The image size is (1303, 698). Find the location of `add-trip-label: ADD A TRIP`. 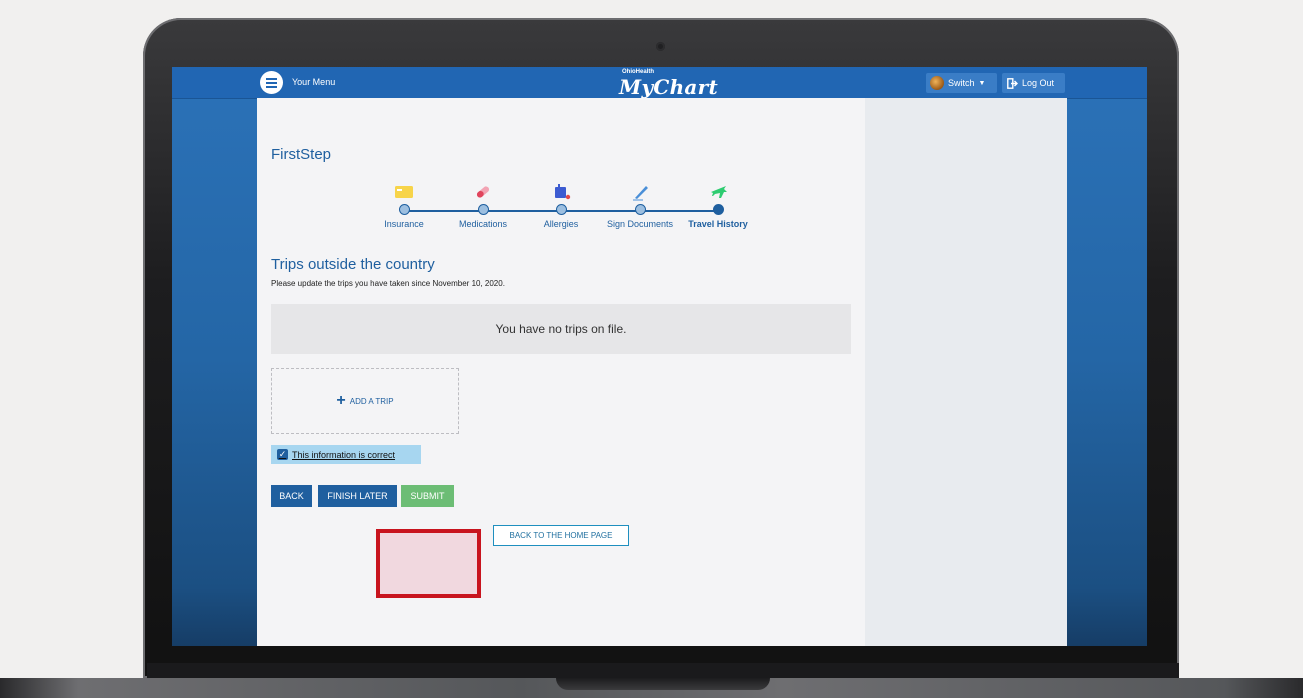

add-trip-label: ADD A TRIP is located at coordinates (371, 401).